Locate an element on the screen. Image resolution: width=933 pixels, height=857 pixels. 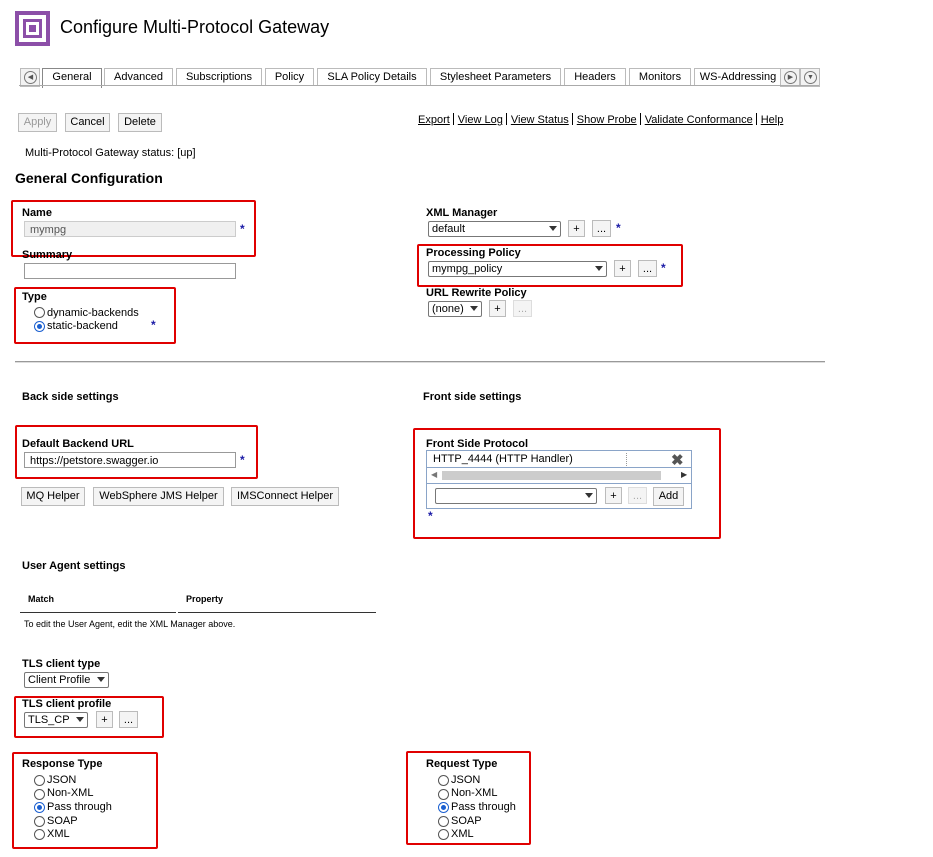
request-type-json-label: JSON is located at coordinates (466, 780).